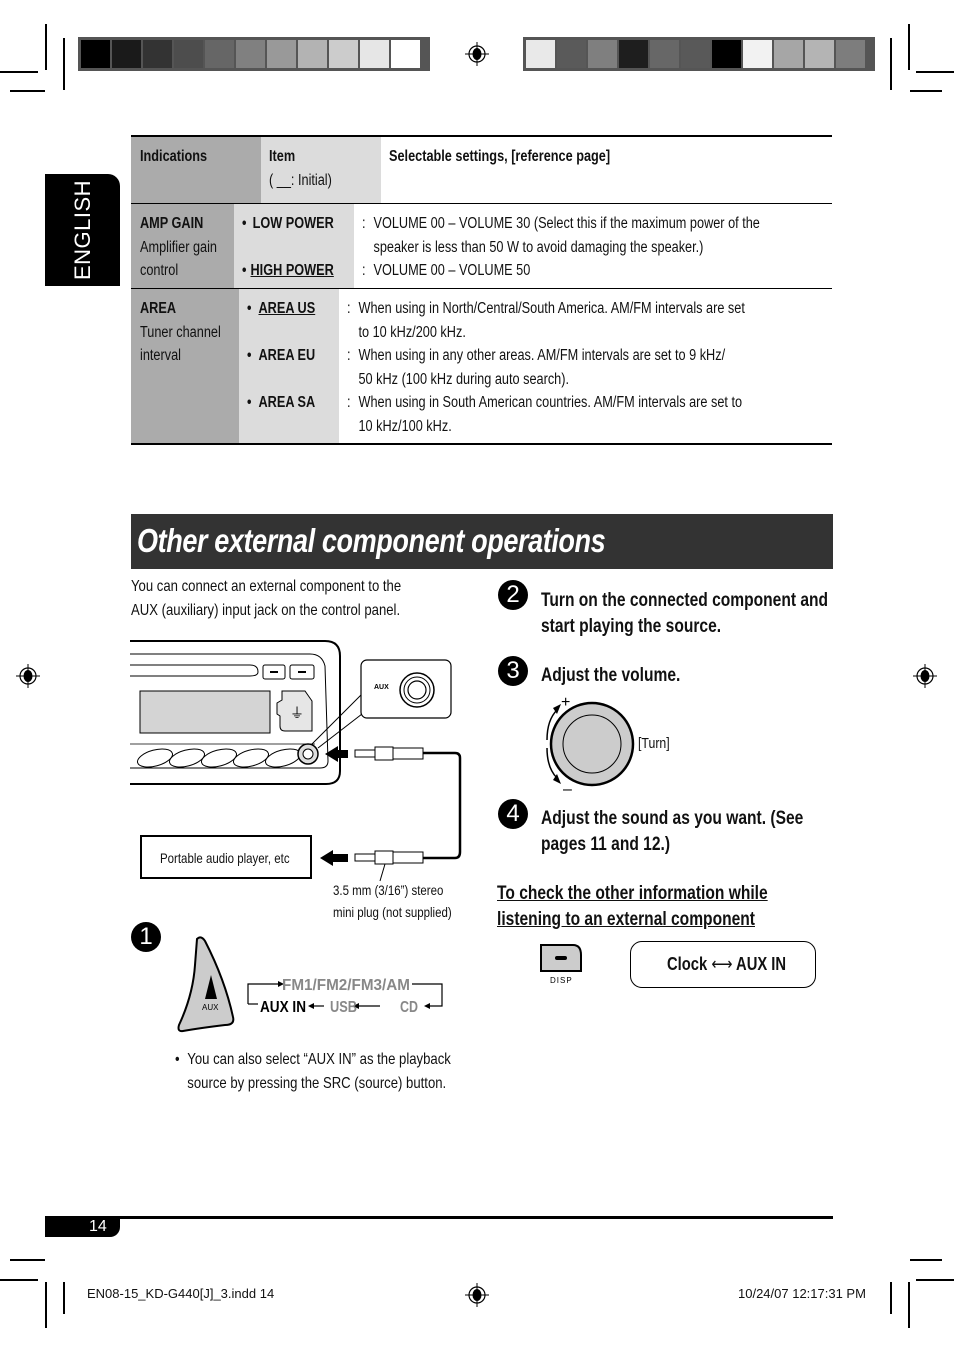 The width and height of the screenshot is (954, 1352). What do you see at coordinates (300, 180) in the screenshot?
I see `header-item-note: ( __: Initial)` at bounding box center [300, 180].